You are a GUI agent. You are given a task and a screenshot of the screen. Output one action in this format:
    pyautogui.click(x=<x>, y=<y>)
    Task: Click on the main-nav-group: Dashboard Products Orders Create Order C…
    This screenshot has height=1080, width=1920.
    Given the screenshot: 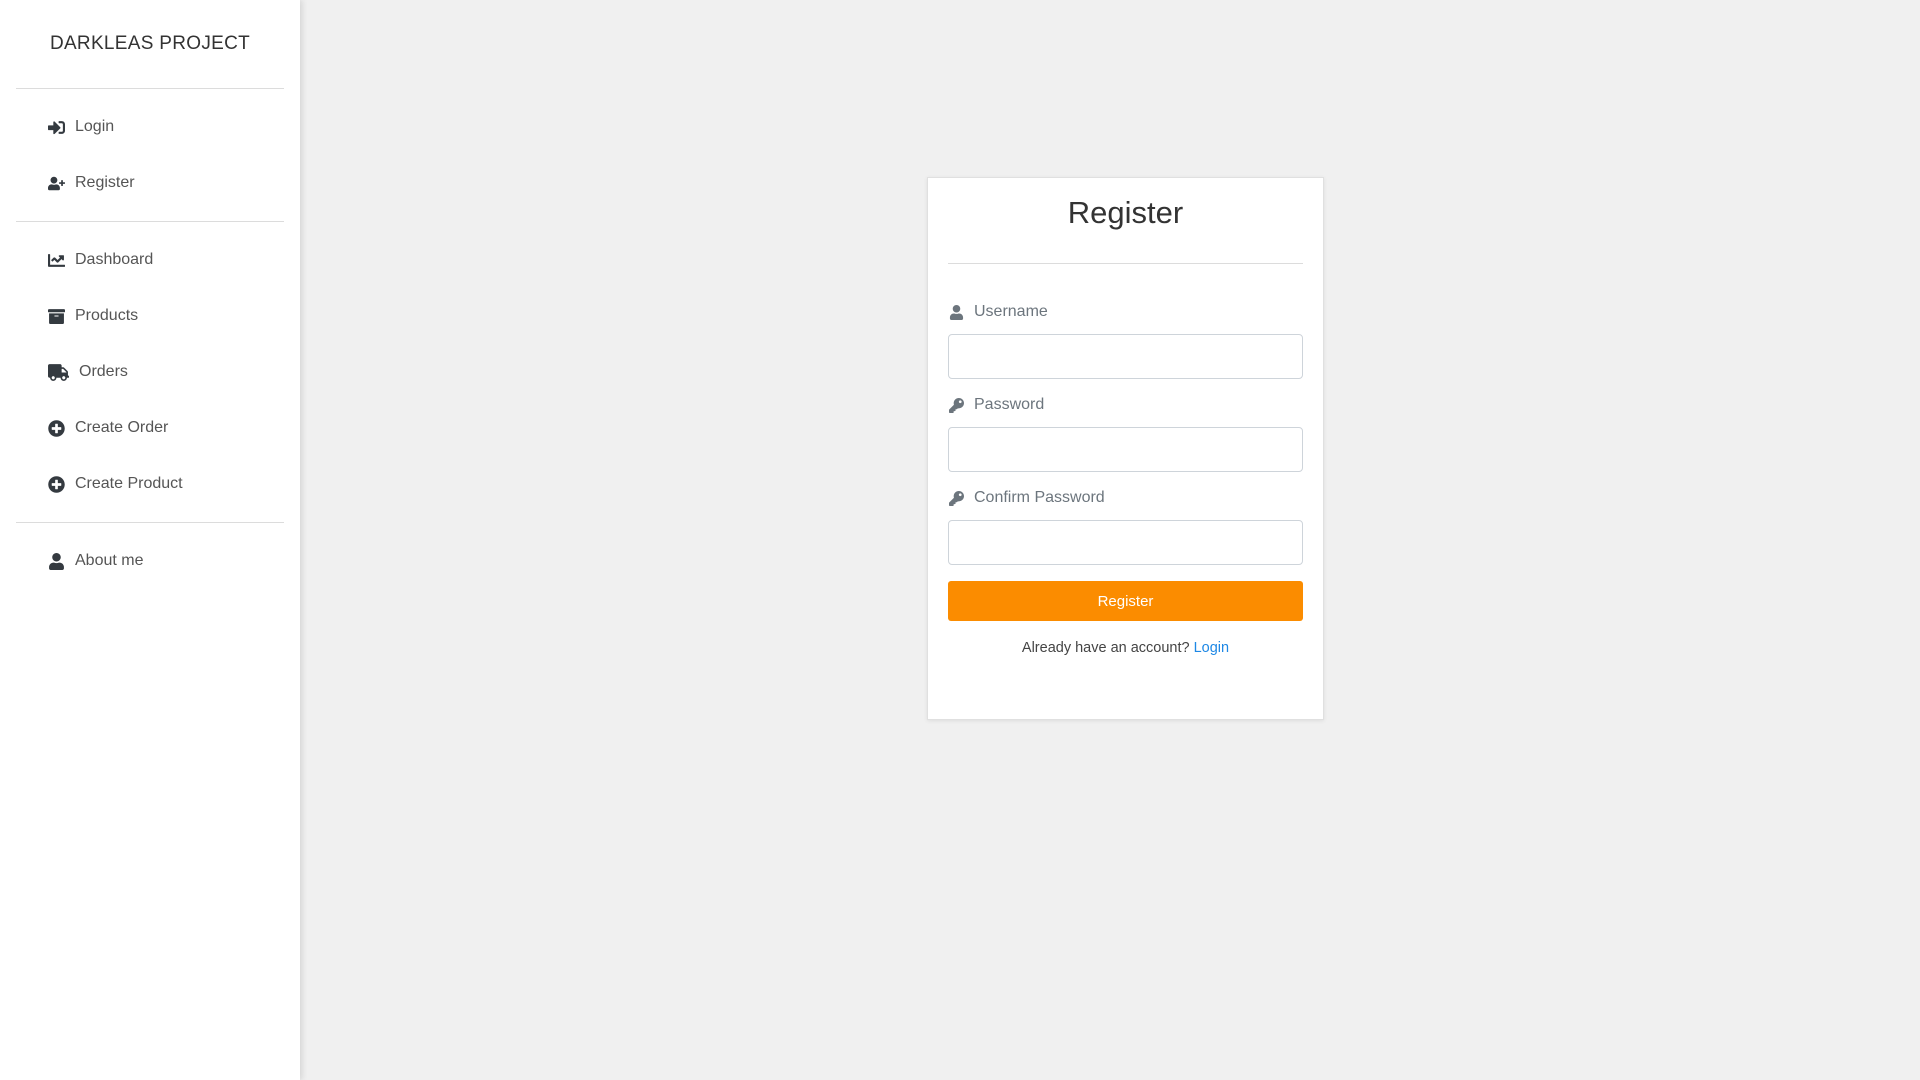 What is the action you would take?
    pyautogui.click(x=150, y=372)
    